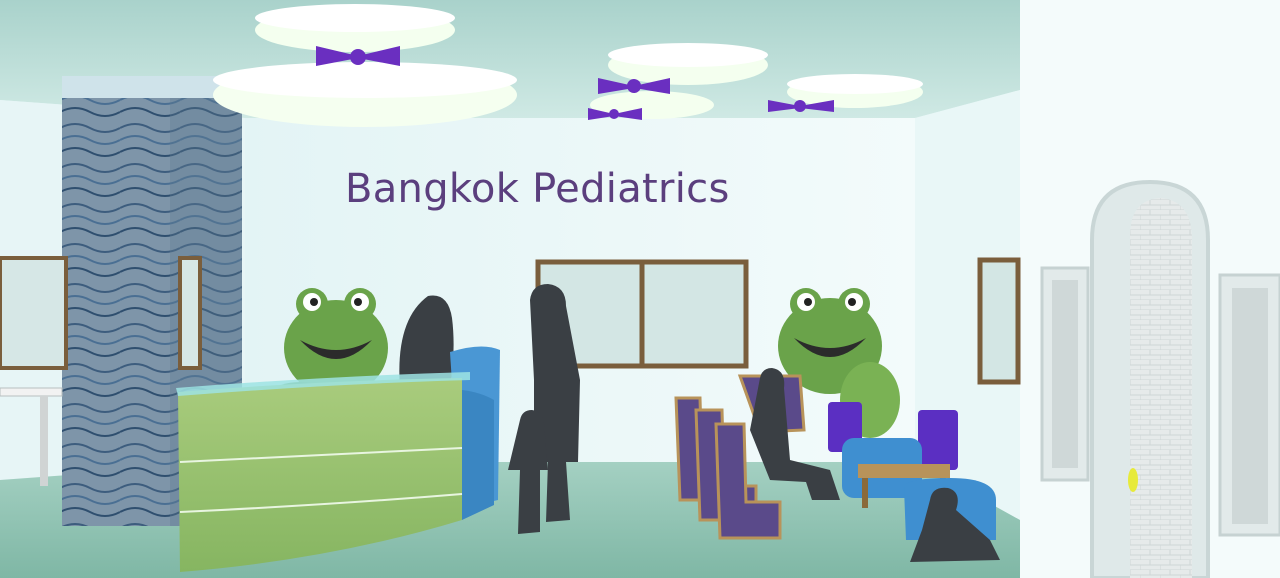 Image resolution: width=1280 pixels, height=578 pixels. What do you see at coordinates (537, 189) in the screenshot?
I see `clinic-sign: Bangkok Pediatrics` at bounding box center [537, 189].